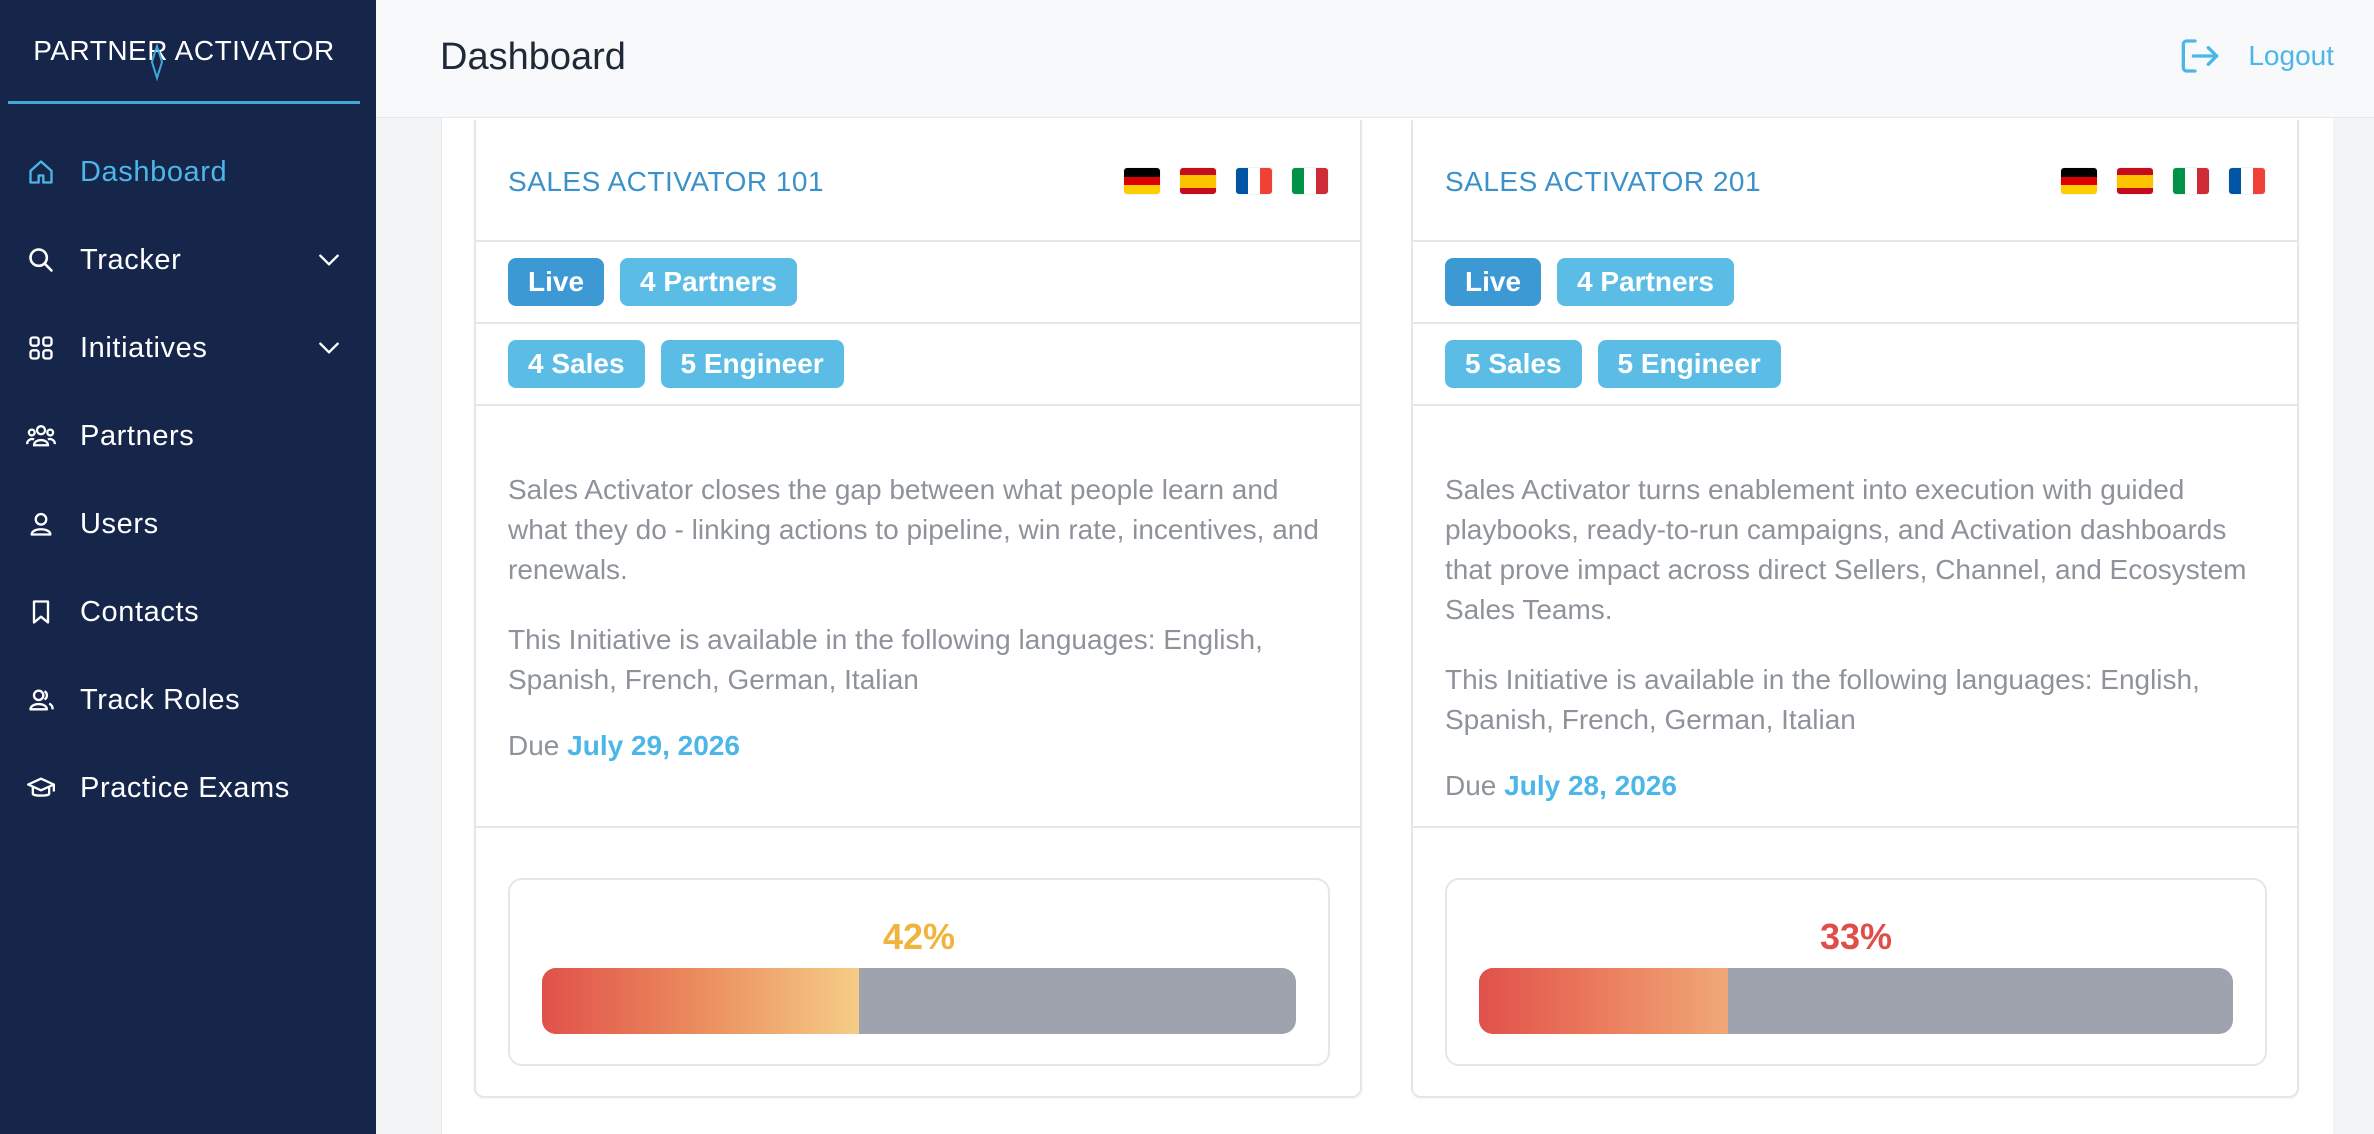 The image size is (2374, 1134). What do you see at coordinates (41, 612) in the screenshot?
I see `bookmark-icon` at bounding box center [41, 612].